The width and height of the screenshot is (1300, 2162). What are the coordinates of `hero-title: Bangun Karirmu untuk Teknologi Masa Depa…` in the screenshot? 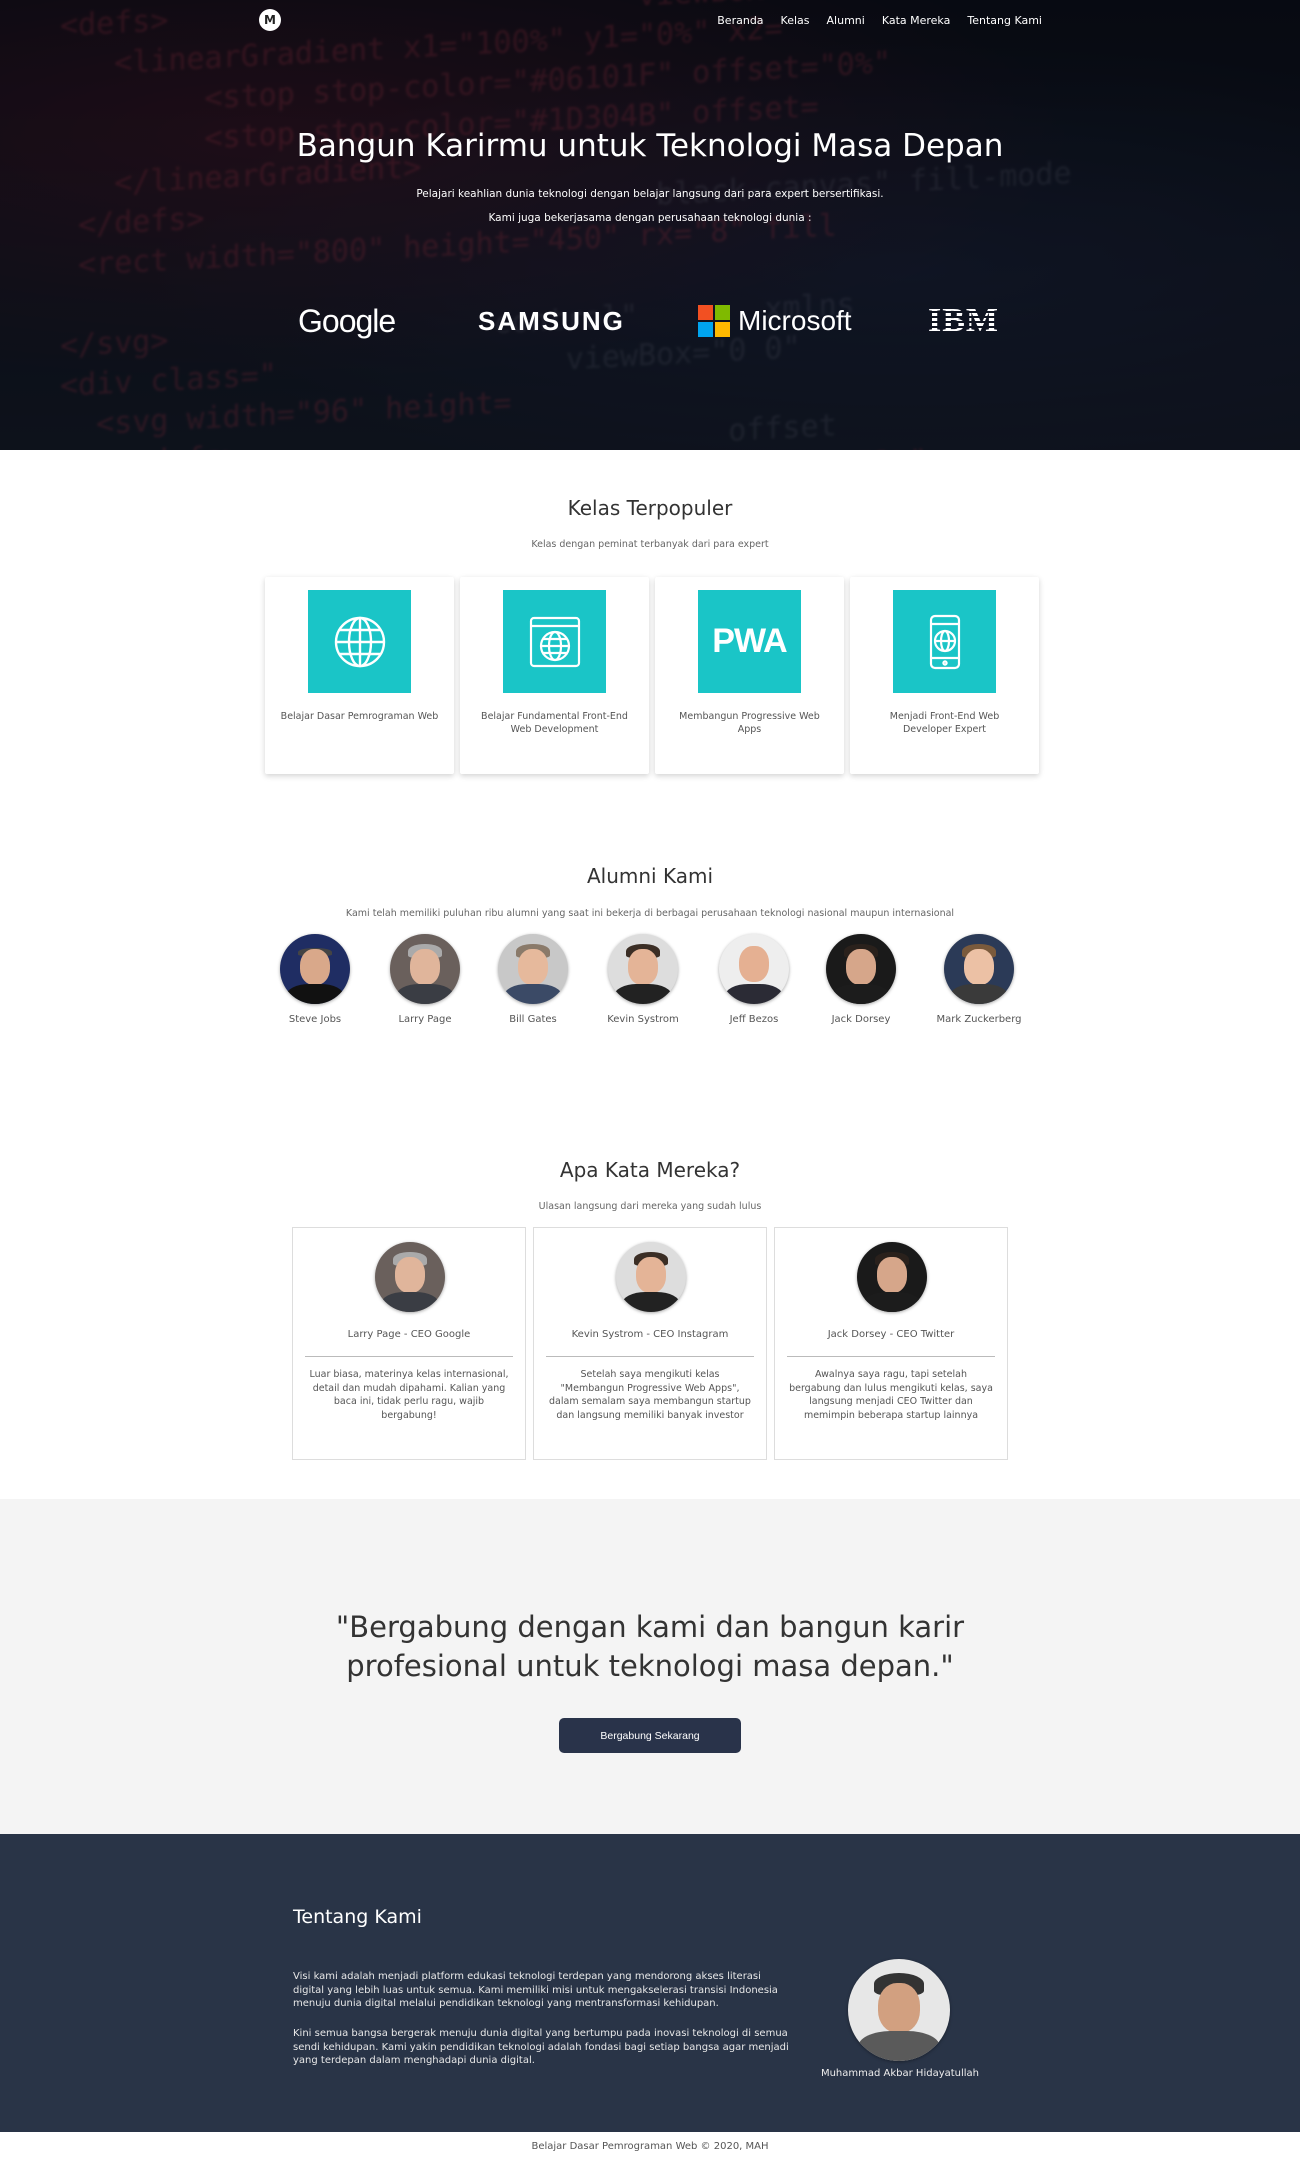 It's located at (650, 146).